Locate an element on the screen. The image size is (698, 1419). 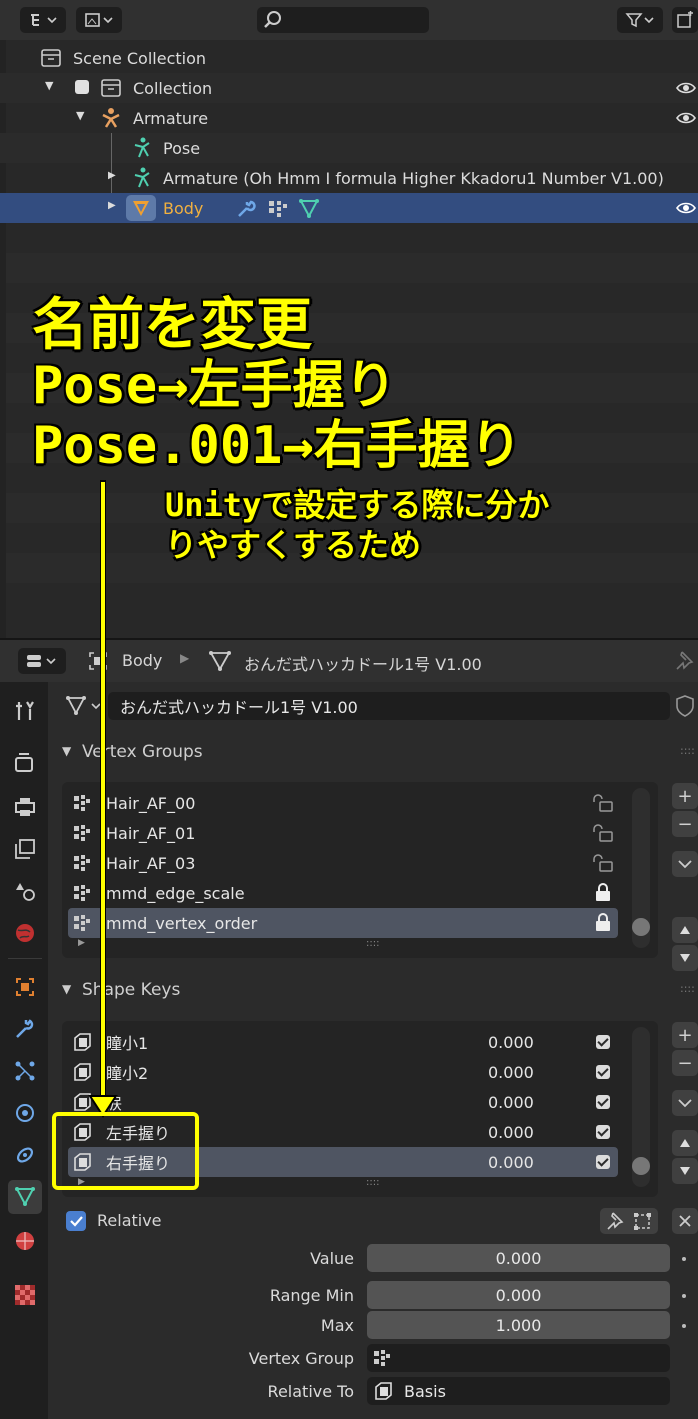
search-input is located at coordinates (343, 20).